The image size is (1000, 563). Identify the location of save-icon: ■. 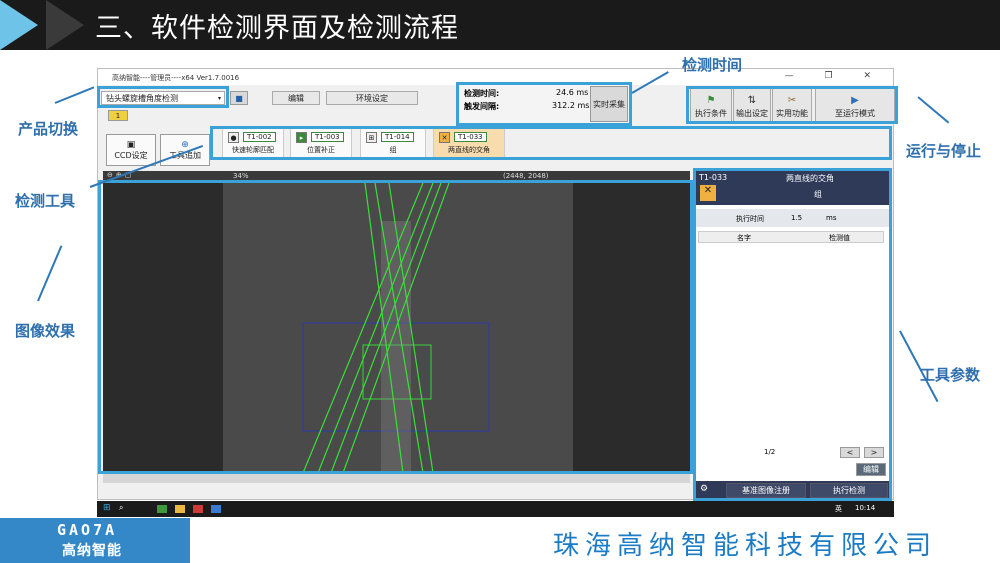
(239, 98).